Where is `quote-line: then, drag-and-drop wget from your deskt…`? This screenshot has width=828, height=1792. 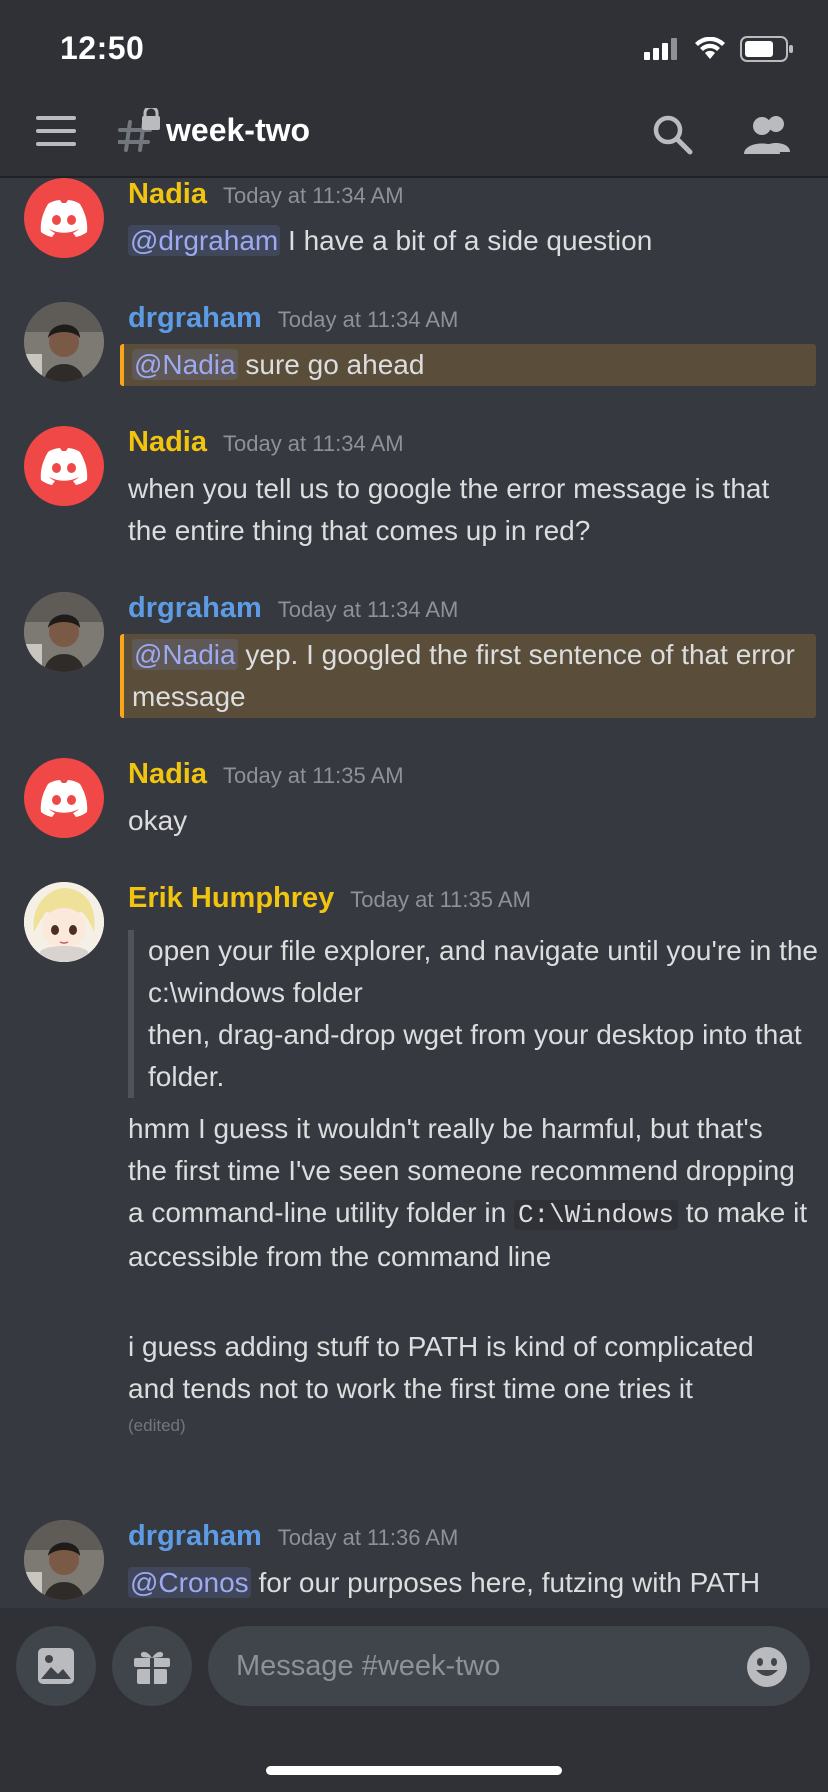 quote-line: then, drag-and-drop wget from your deskt… is located at coordinates (475, 1055).